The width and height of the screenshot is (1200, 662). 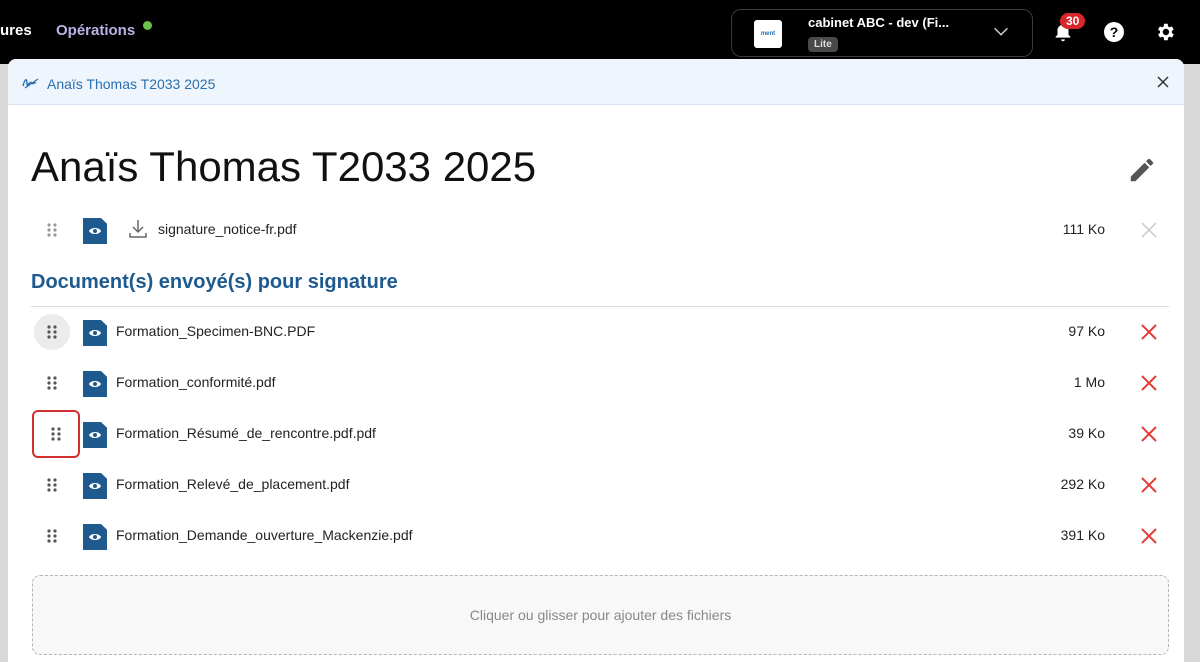 What do you see at coordinates (600, 306) in the screenshot?
I see `section-divider` at bounding box center [600, 306].